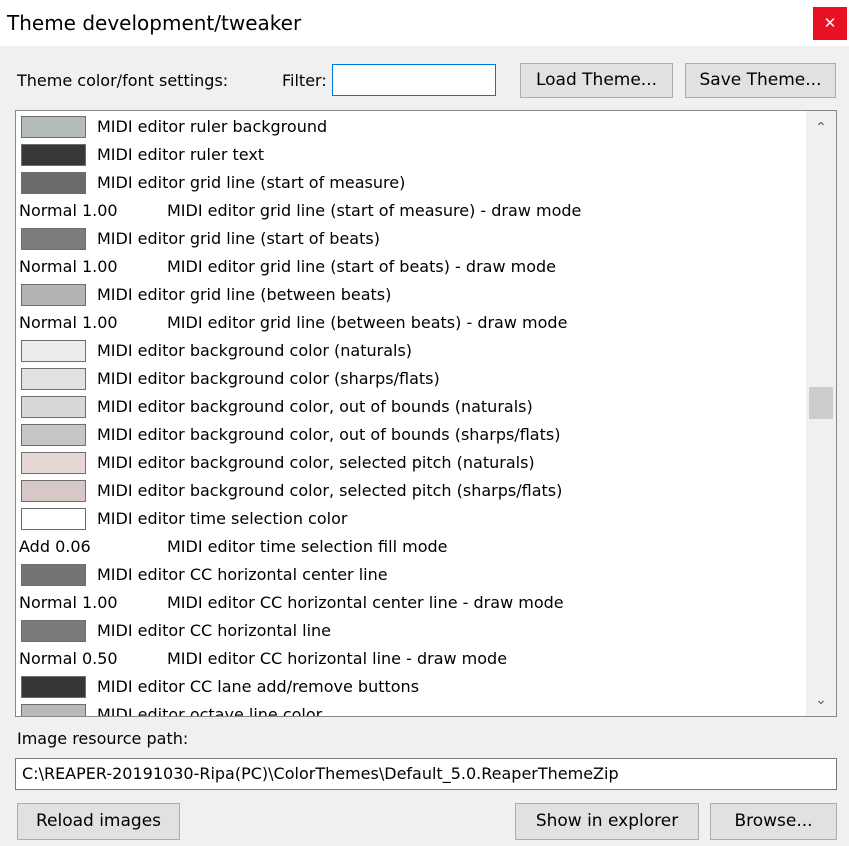 The height and width of the screenshot is (846, 849). What do you see at coordinates (411, 519) in the screenshot?
I see `color-setting-row: MIDI editor time selection color` at bounding box center [411, 519].